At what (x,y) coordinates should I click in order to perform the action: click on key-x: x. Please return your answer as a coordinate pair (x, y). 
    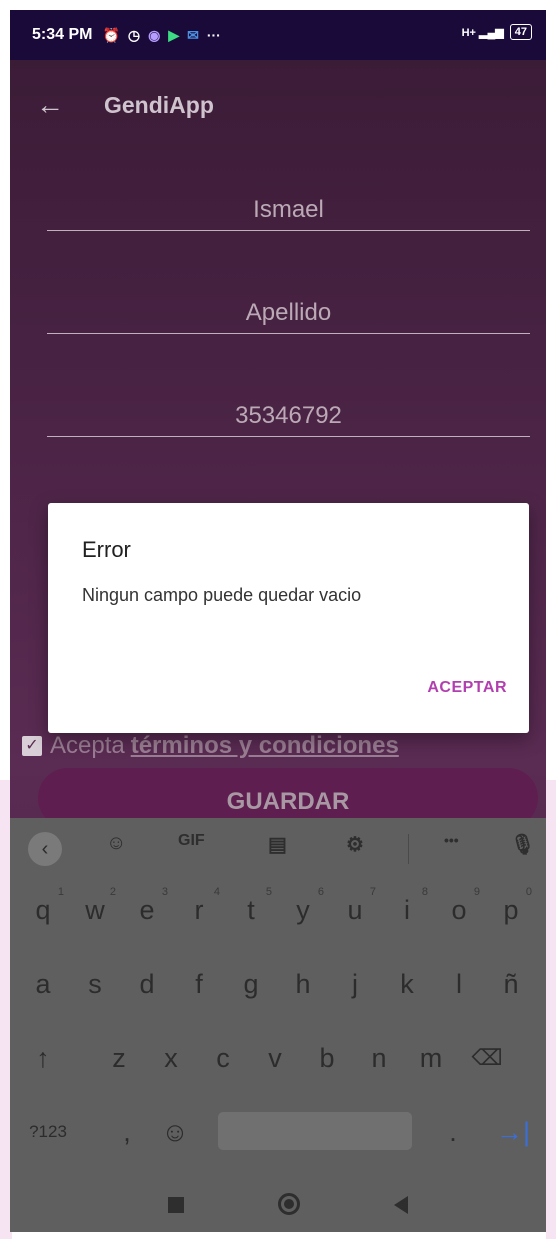
    Looking at the image, I should click on (171, 1058).